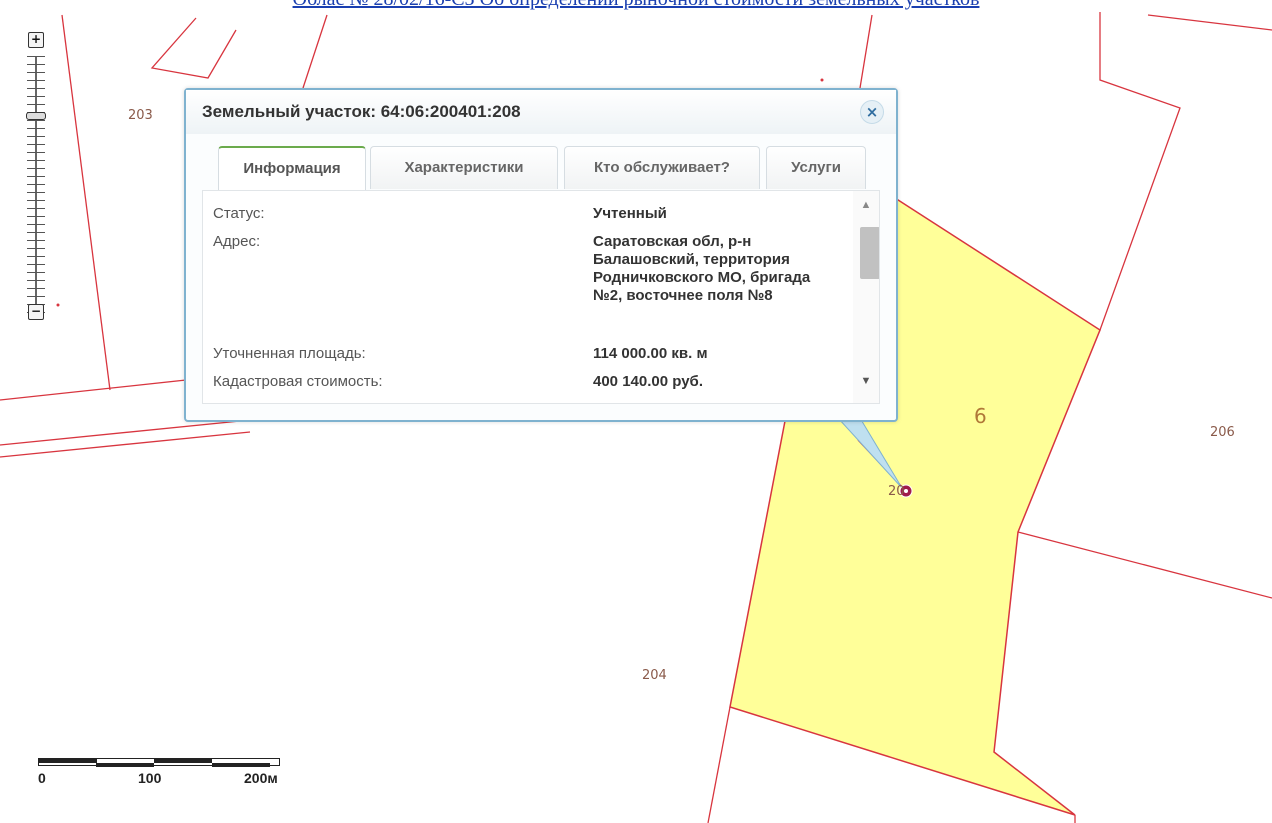 Image resolution: width=1272 pixels, height=823 pixels. What do you see at coordinates (140, 115) in the screenshot?
I see `parcel-label-203: 203` at bounding box center [140, 115].